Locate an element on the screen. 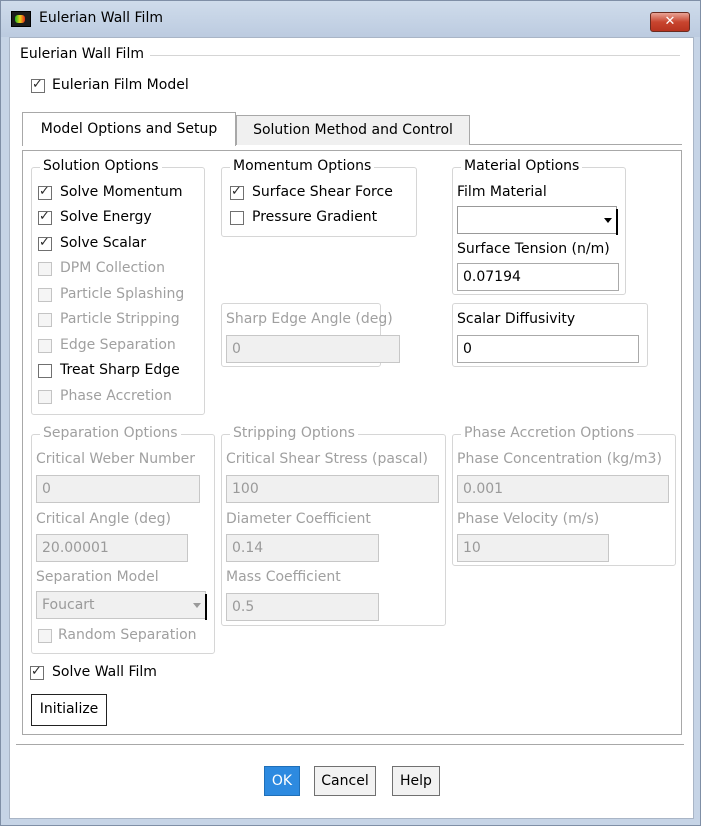 The image size is (701, 826). surface-tension-label: Surface Tension (n/m) is located at coordinates (533, 249).